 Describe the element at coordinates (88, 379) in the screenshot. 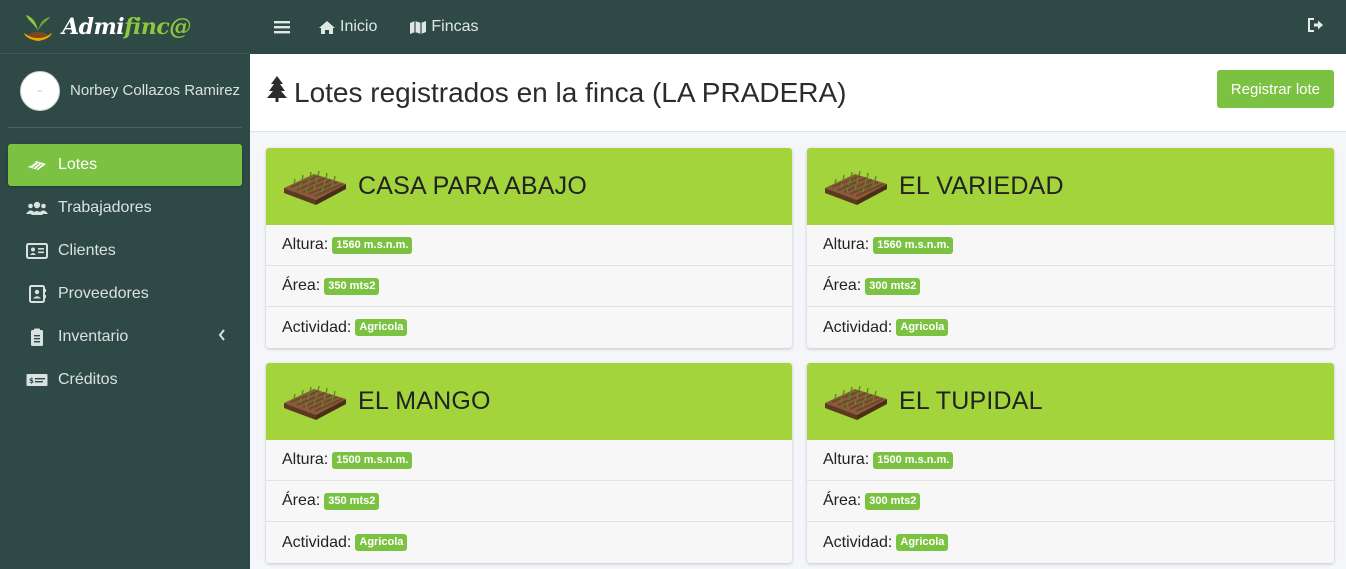

I see `sidebar-item-label: Créditos` at that location.